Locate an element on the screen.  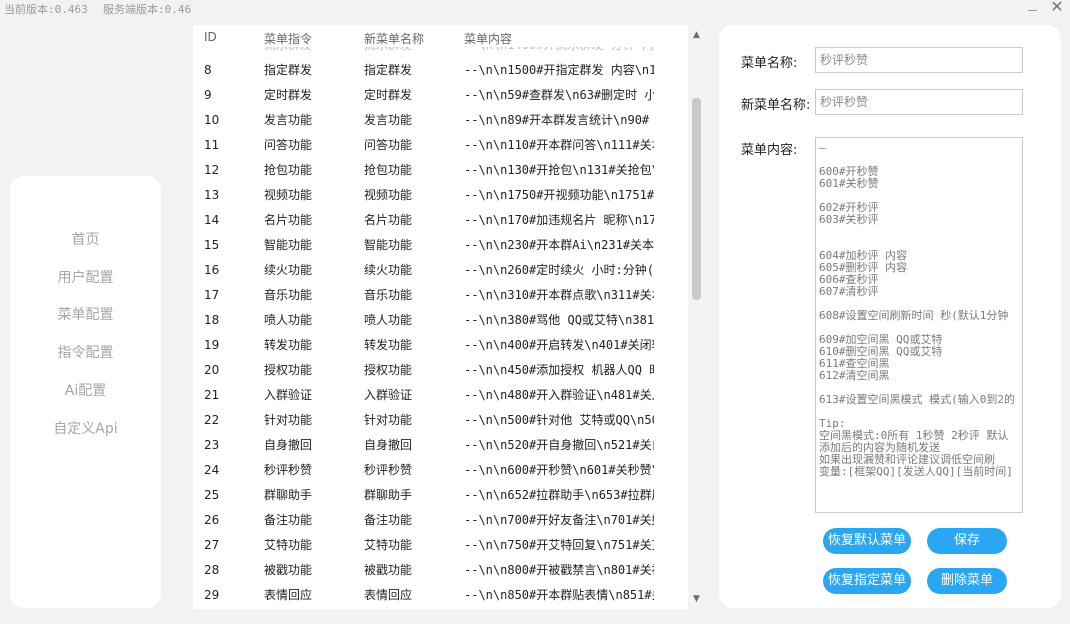
cell-new-name: 喷人功能 is located at coordinates (388, 320).